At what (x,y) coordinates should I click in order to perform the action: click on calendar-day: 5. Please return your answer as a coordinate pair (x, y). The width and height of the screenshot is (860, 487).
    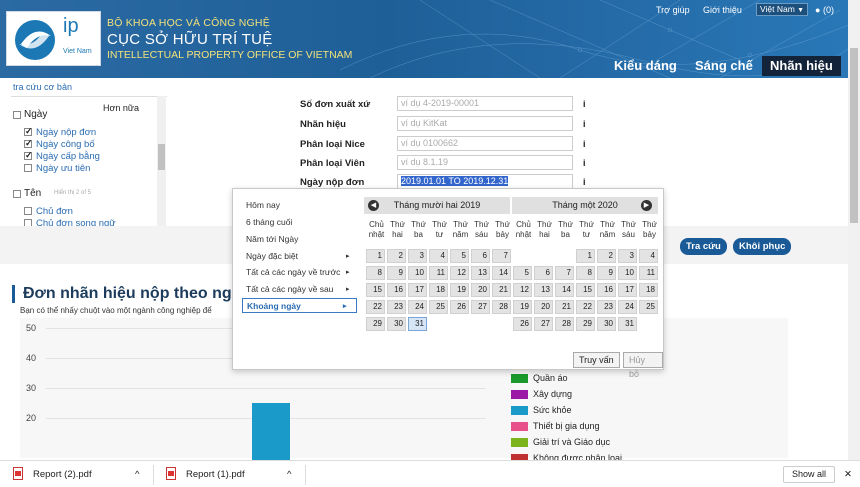
    Looking at the image, I should click on (459, 256).